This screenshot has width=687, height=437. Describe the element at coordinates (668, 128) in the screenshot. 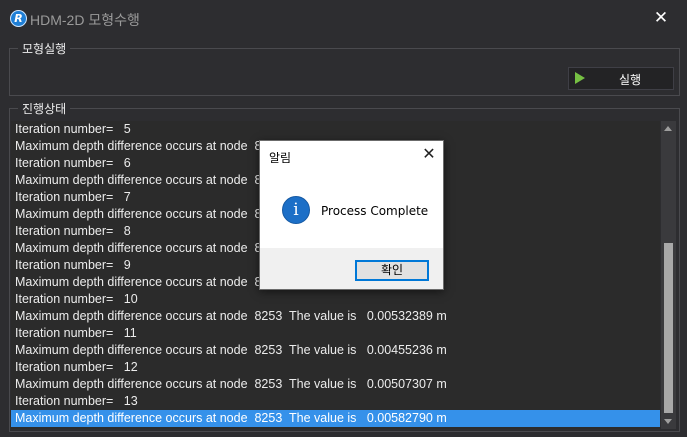

I see `scroll-up-icon` at that location.